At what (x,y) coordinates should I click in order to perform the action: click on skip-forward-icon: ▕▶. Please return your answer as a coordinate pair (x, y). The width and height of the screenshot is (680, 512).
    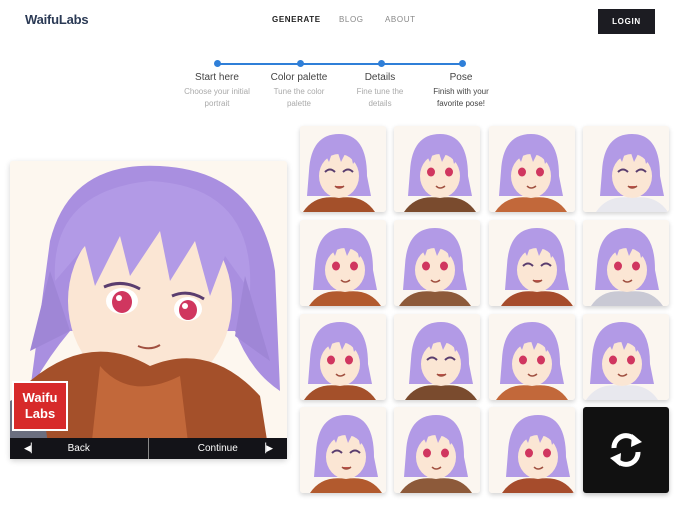
    Looking at the image, I should click on (266, 448).